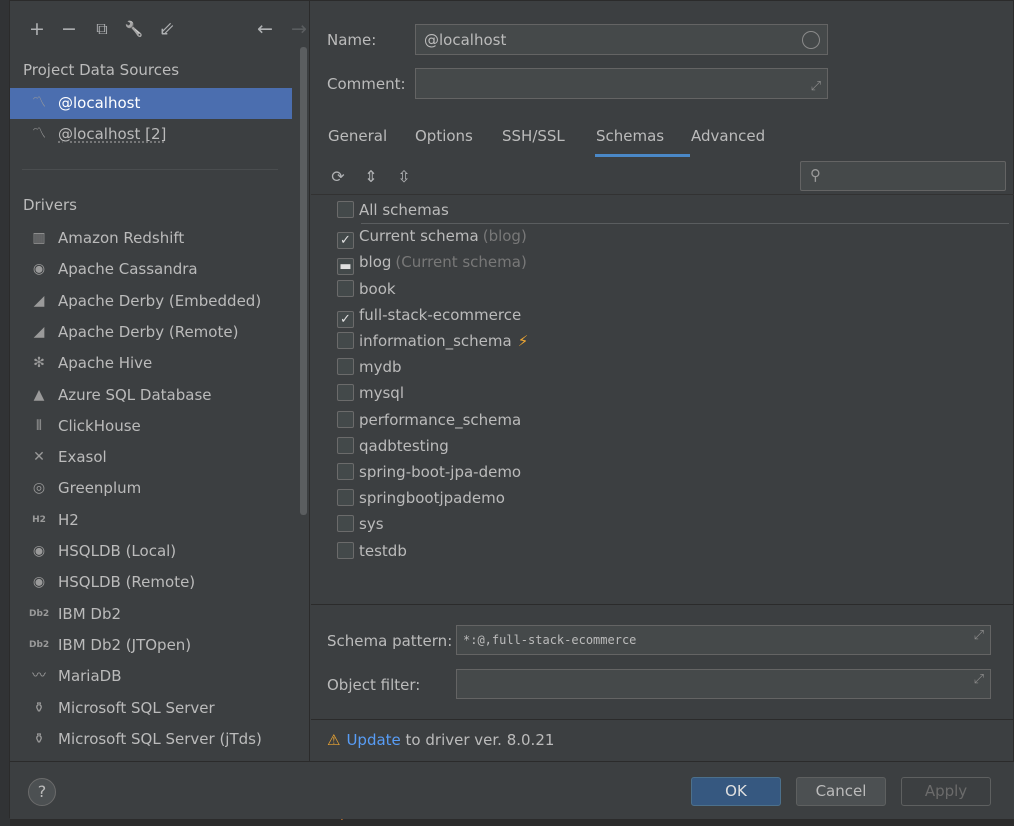 The image size is (1014, 826). Describe the element at coordinates (432, 262) in the screenshot. I see `schema-row: ▬ blog (Current schema)` at that location.